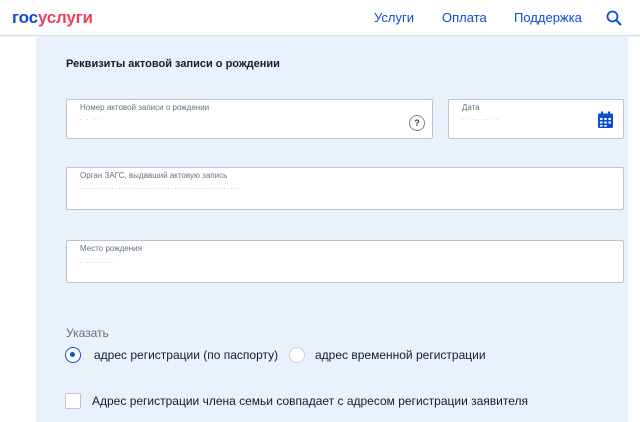  Describe the element at coordinates (297, 355) in the screenshot. I see `radio-temporary-address` at that location.